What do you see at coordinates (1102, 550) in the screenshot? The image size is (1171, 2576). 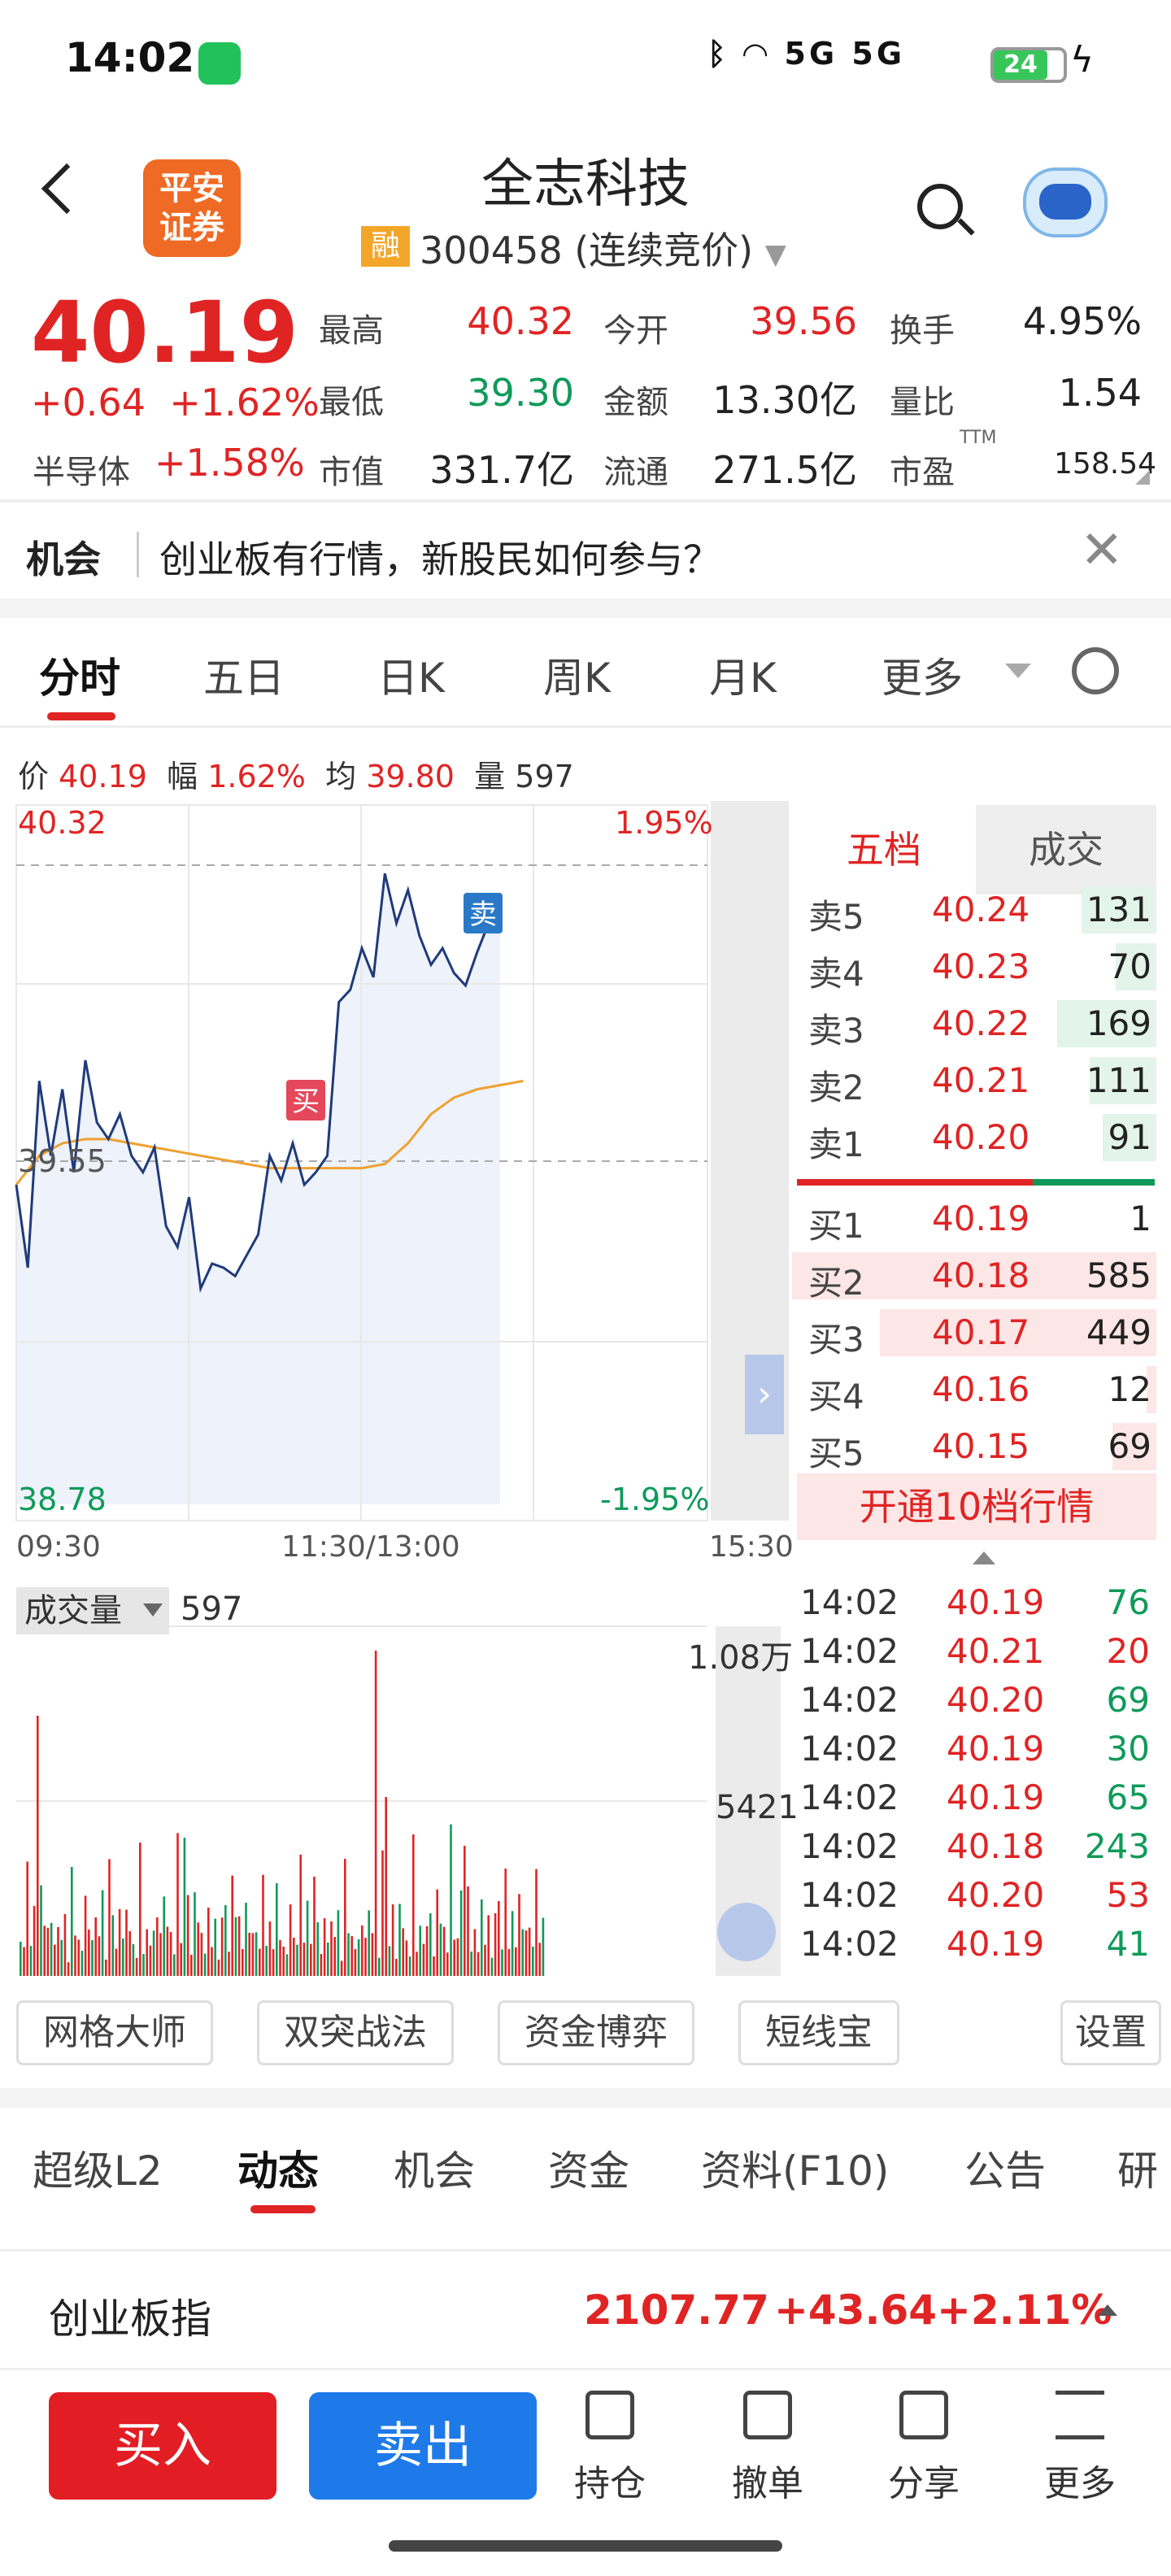 I see `close-icon: ✕` at bounding box center [1102, 550].